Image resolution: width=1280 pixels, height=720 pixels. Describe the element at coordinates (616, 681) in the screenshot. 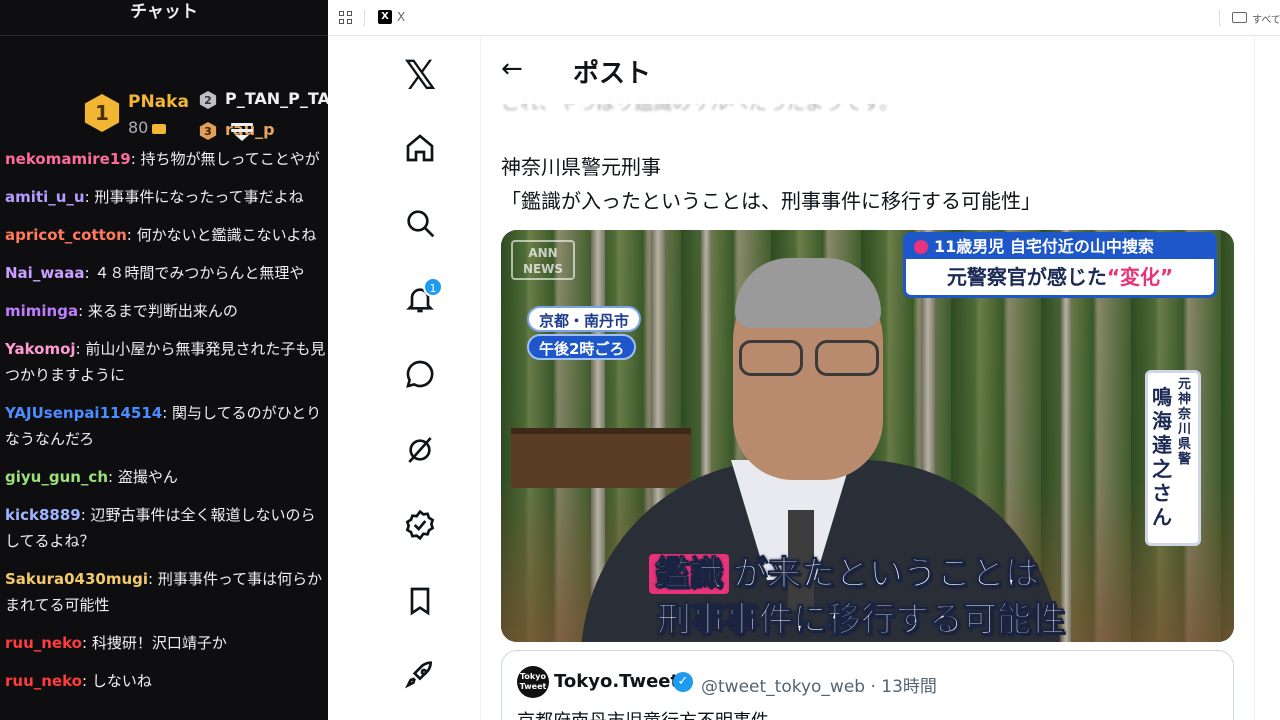

I see `quoted-author-name: Tokyo.Tweet` at that location.